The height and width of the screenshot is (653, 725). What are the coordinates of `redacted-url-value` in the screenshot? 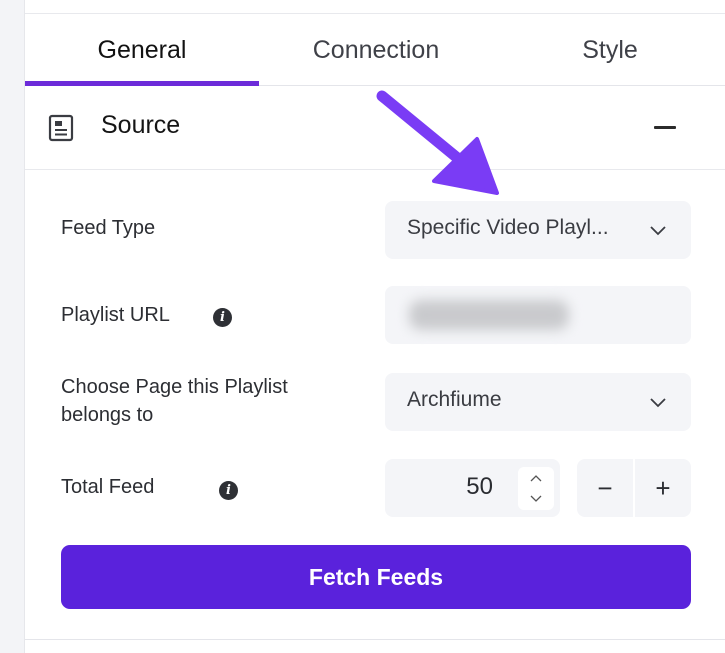 It's located at (489, 315).